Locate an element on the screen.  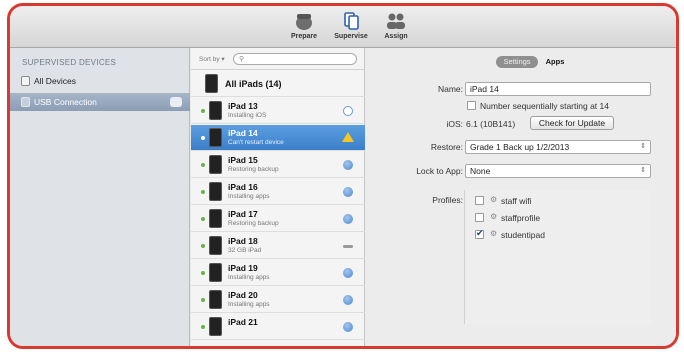
device-name: iPad 19 is located at coordinates (243, 268).